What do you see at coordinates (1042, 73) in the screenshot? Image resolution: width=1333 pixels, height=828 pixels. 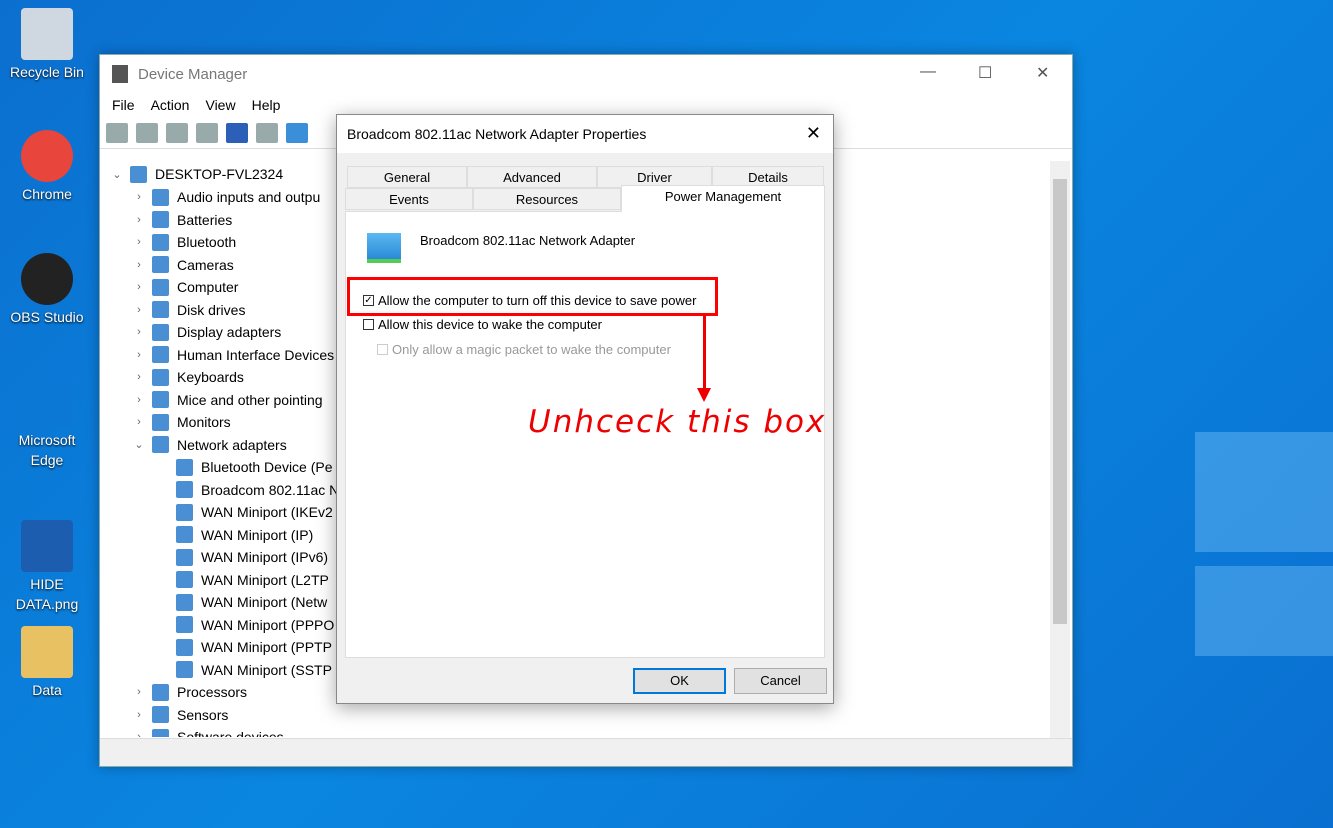 I see `close-button: ✕` at bounding box center [1042, 73].